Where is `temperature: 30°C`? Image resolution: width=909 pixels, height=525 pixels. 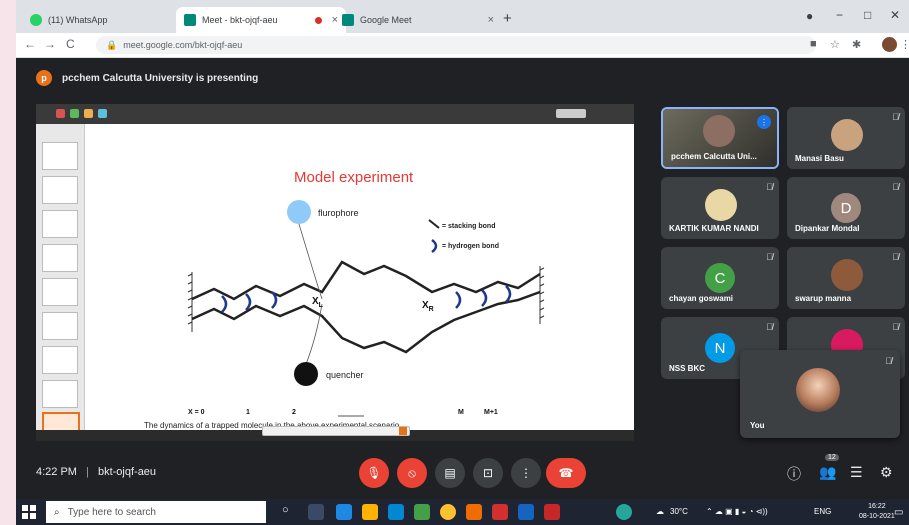 temperature: 30°C is located at coordinates (679, 511).